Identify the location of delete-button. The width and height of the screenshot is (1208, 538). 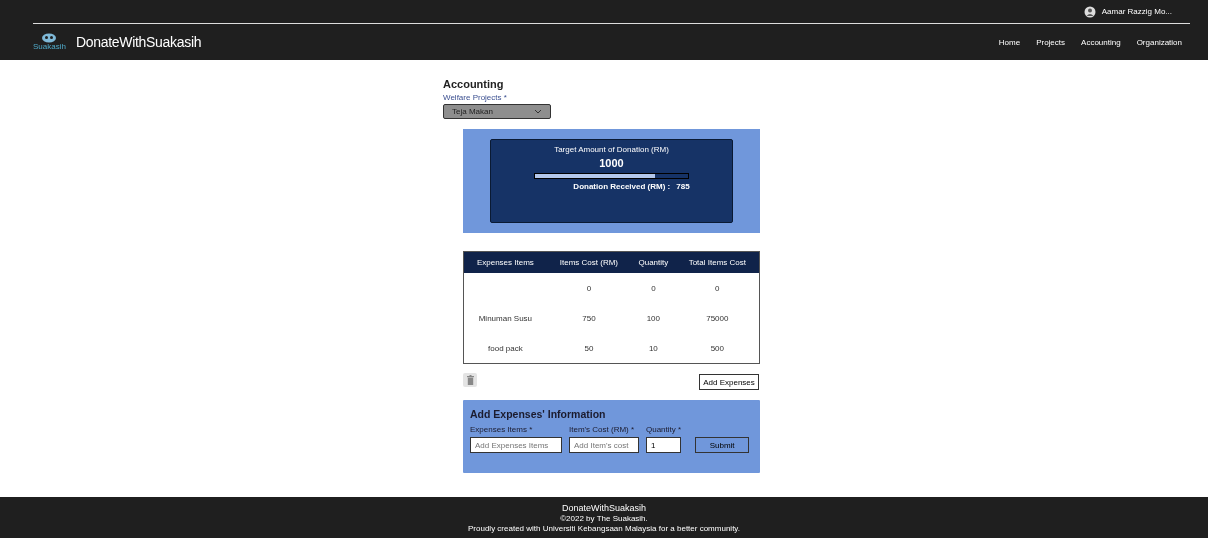
(470, 380).